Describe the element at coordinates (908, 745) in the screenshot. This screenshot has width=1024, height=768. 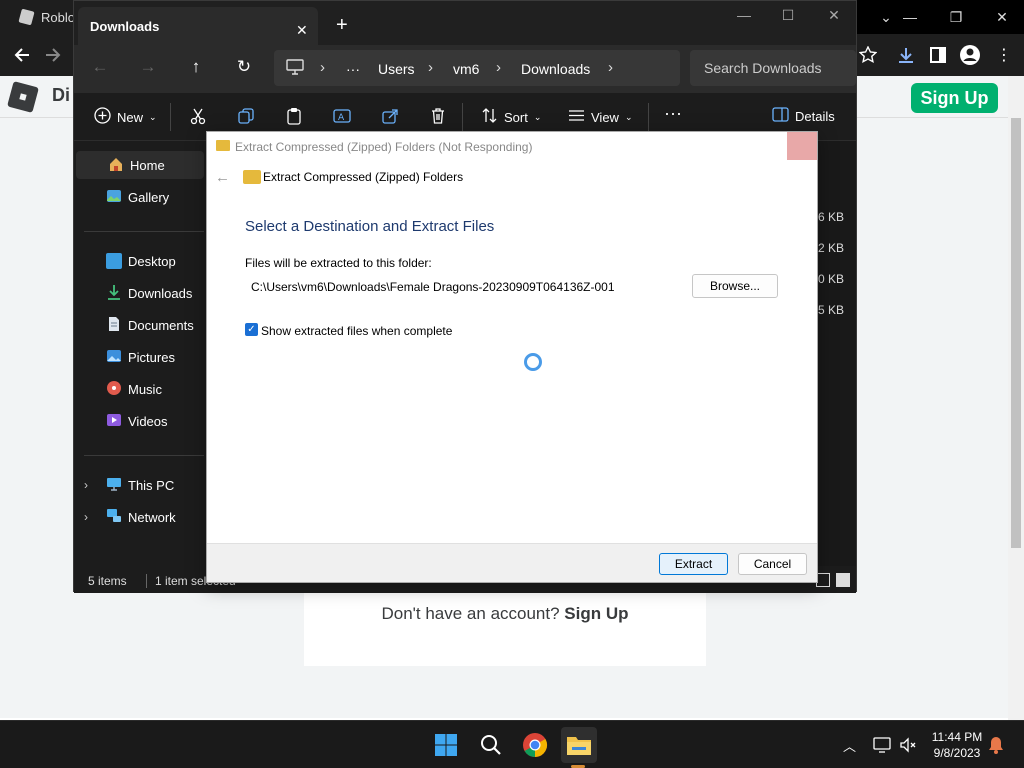
I see `volume-muted-icon` at that location.